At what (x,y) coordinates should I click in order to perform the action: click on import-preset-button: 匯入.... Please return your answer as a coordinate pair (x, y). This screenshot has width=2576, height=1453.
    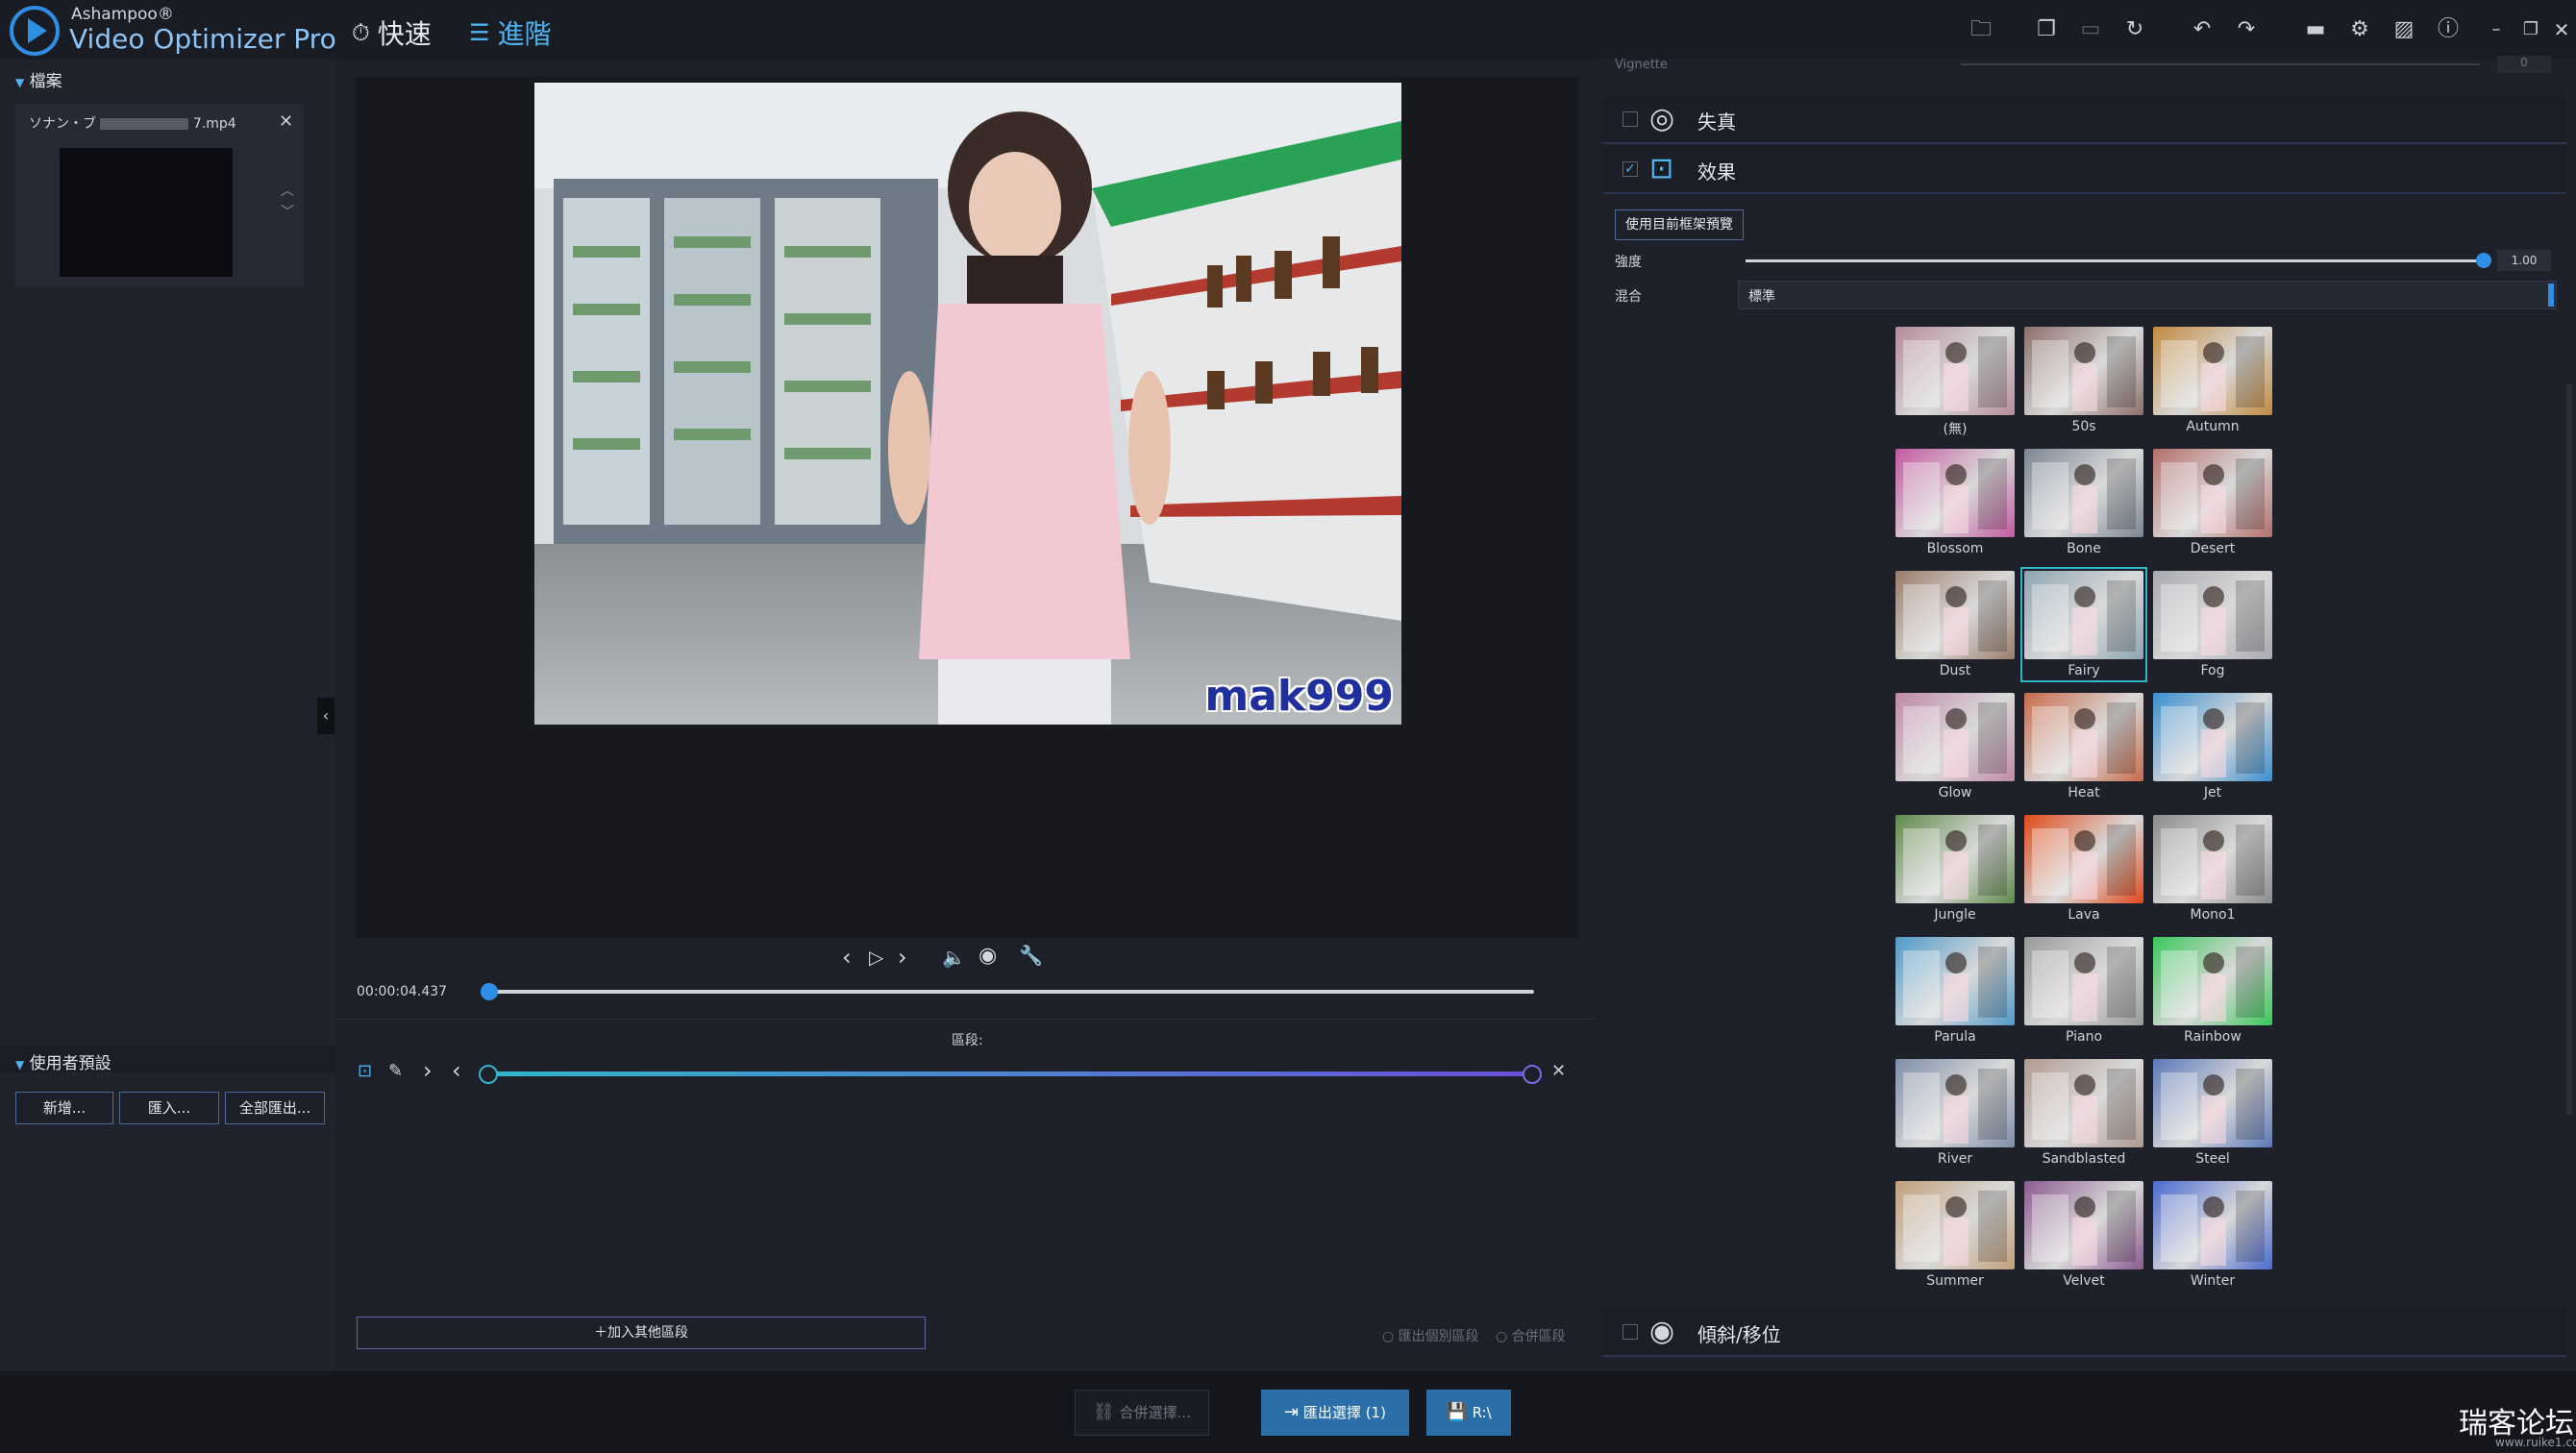
    Looking at the image, I should click on (169, 1108).